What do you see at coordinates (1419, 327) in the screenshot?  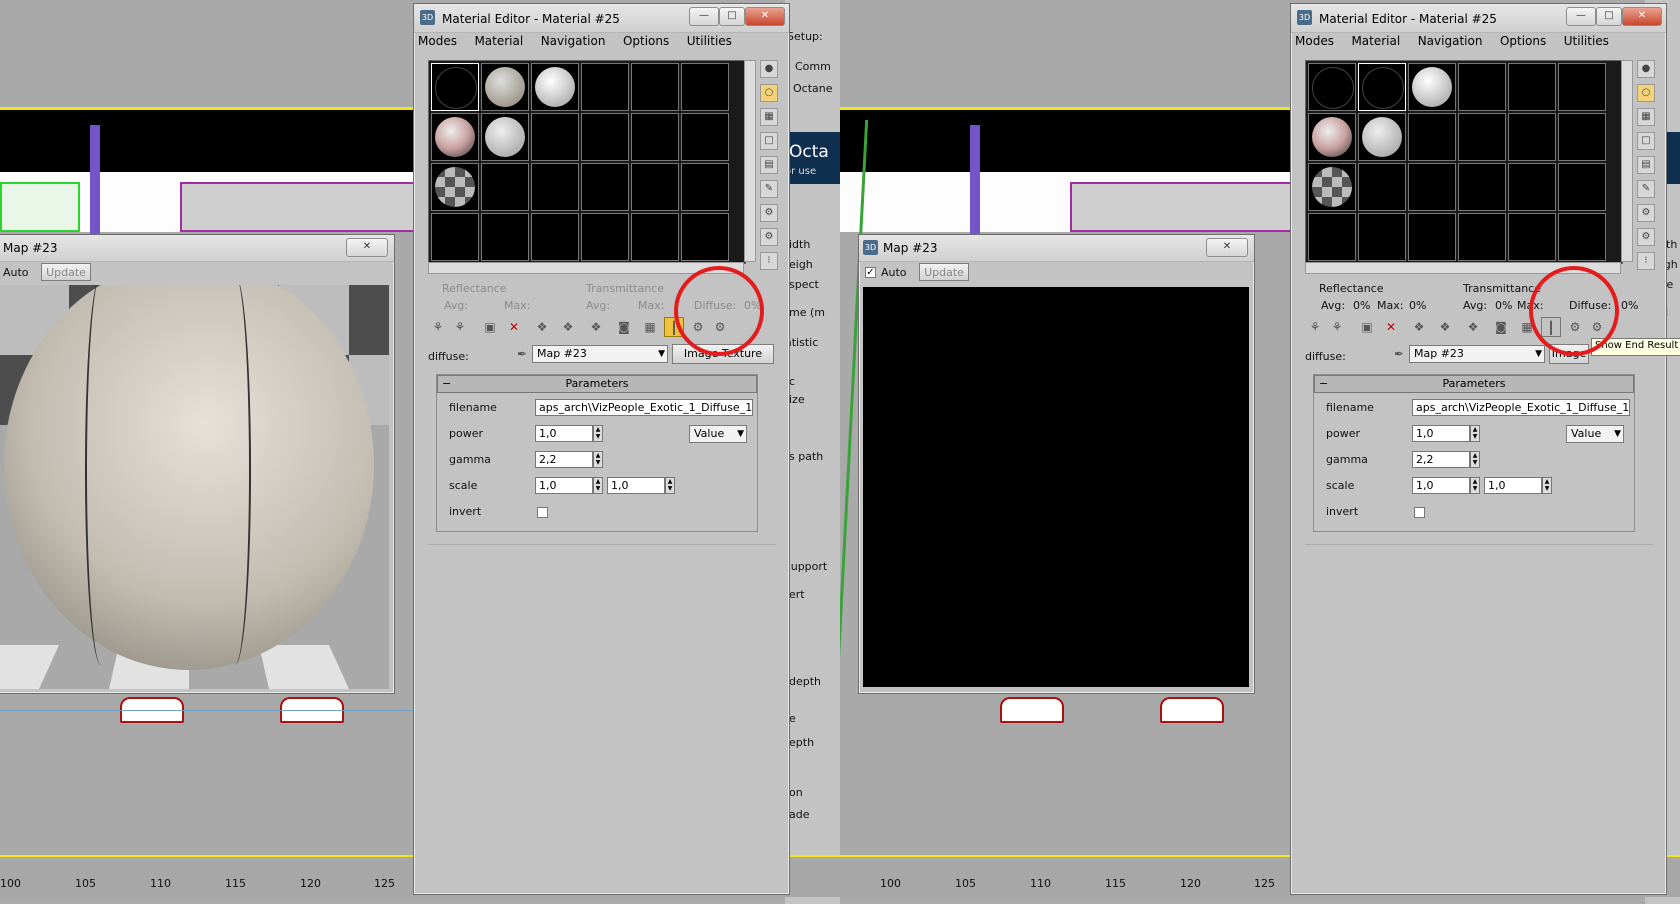 I see `copy-material-icon: ❖` at bounding box center [1419, 327].